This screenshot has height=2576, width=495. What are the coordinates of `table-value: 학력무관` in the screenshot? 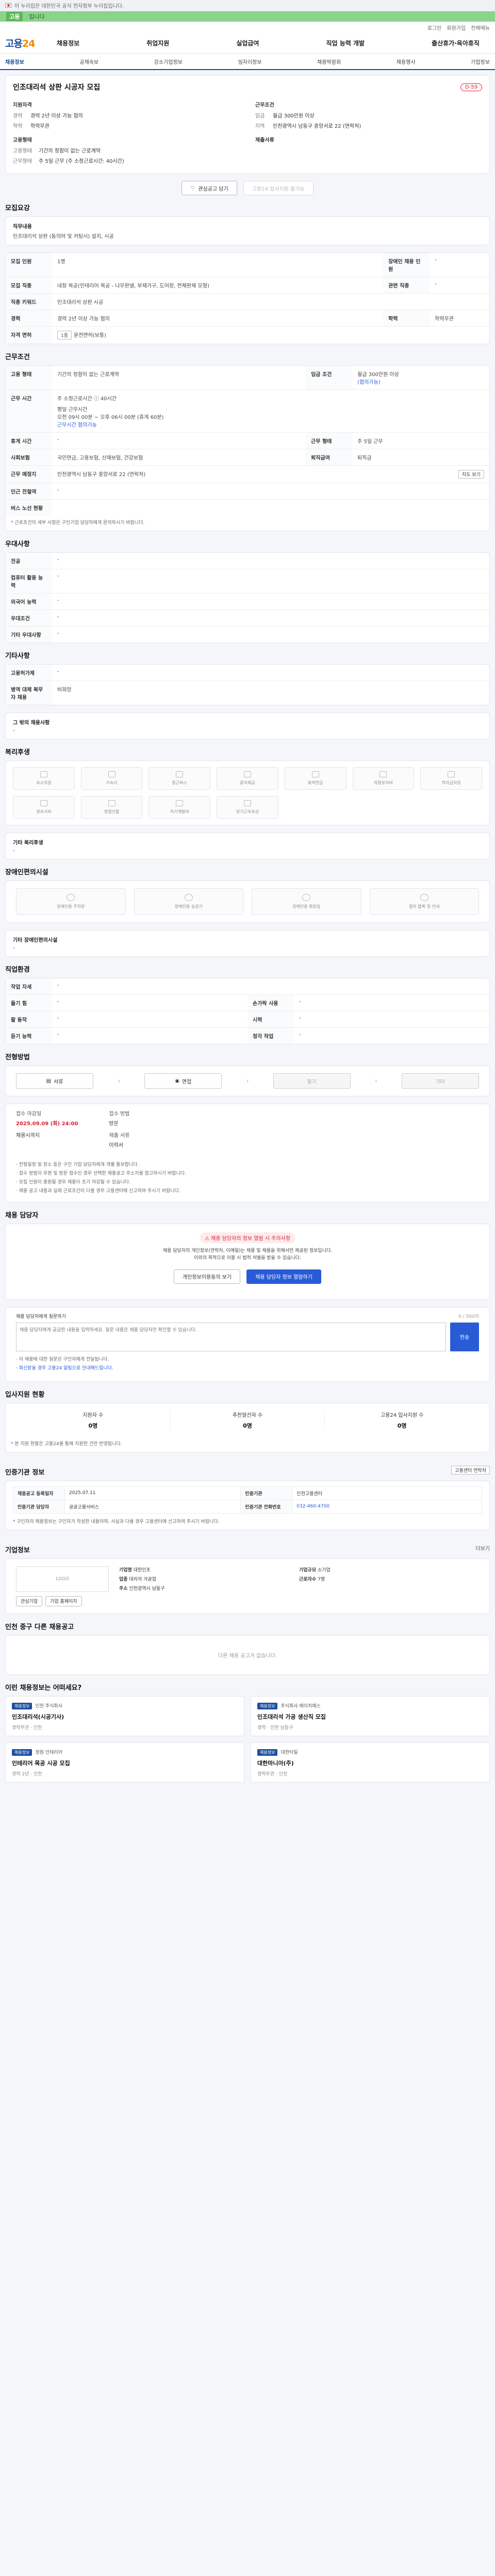 It's located at (459, 318).